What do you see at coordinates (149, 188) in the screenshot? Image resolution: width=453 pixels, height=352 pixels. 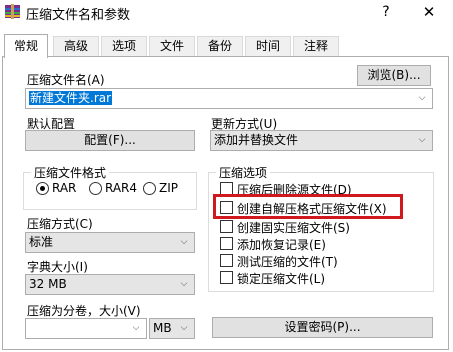 I see `radio-zip` at bounding box center [149, 188].